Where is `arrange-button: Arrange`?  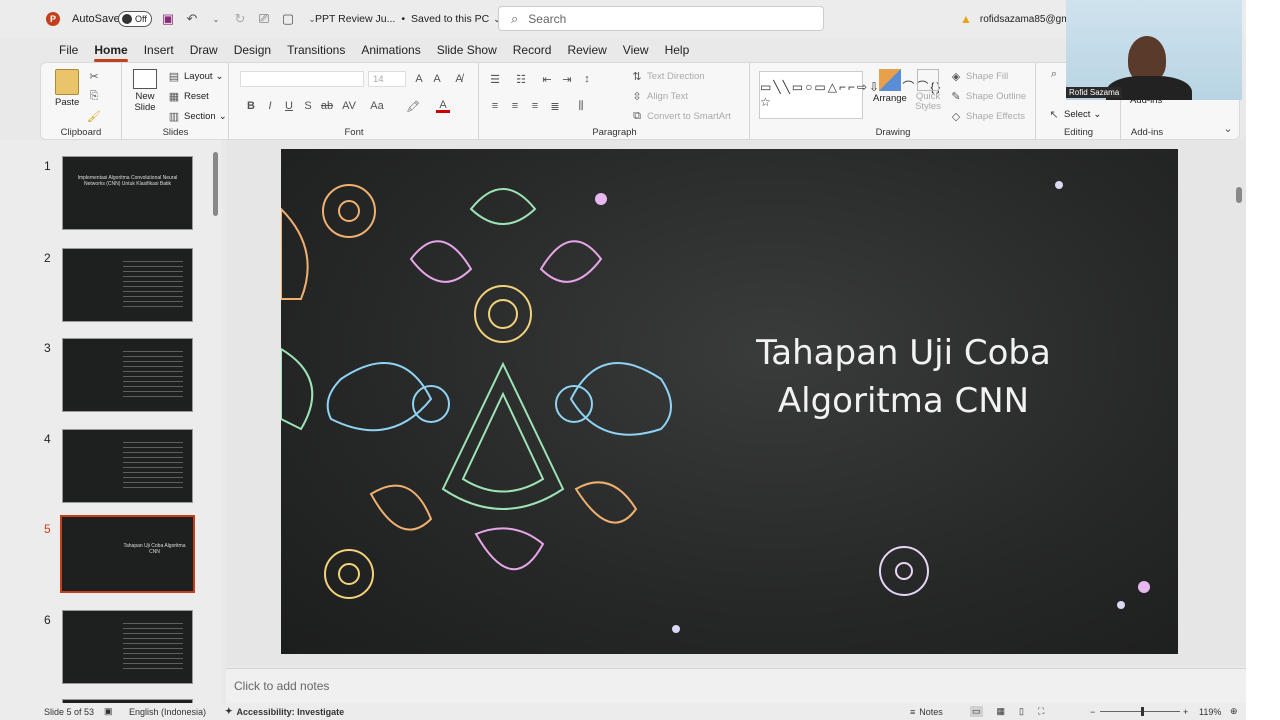
arrange-button: Arrange is located at coordinates (890, 86).